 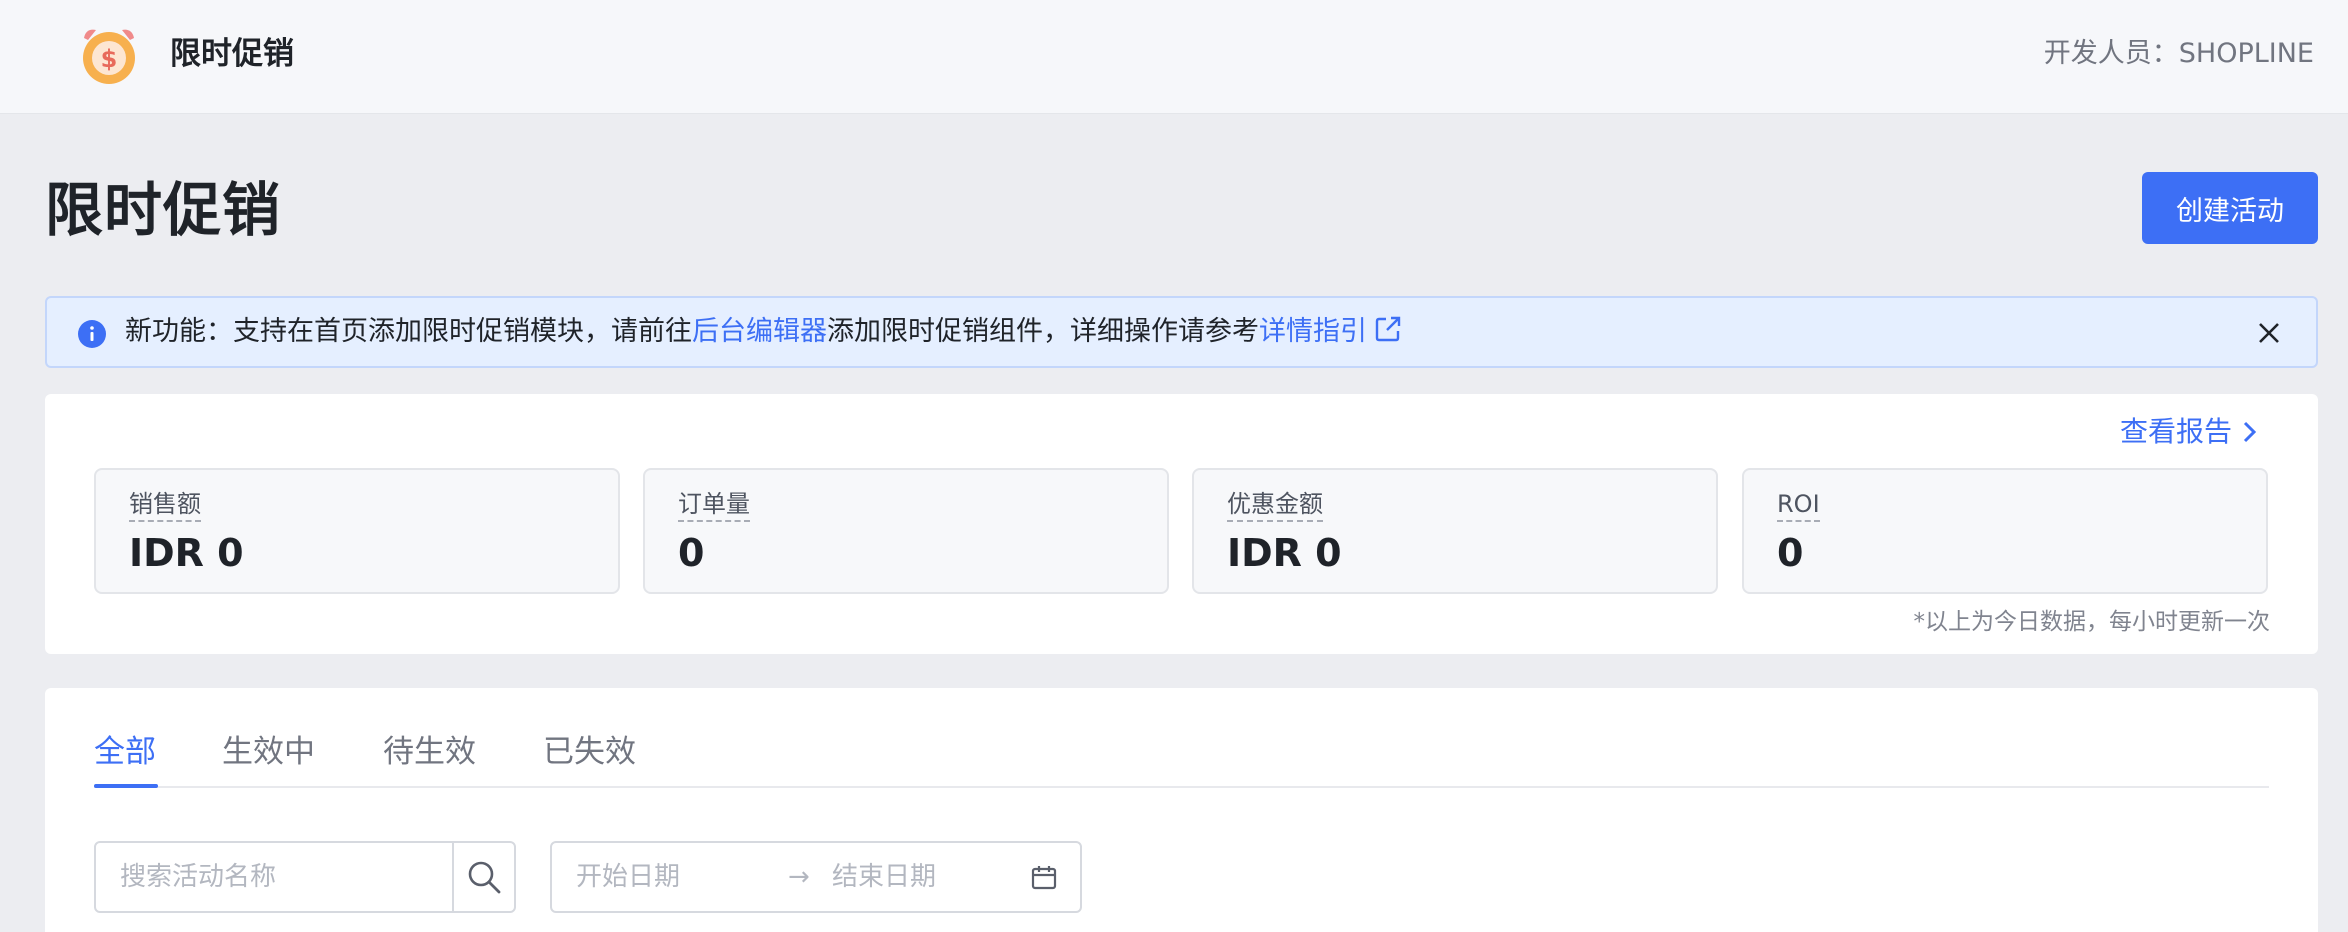 What do you see at coordinates (232, 54) in the screenshot?
I see `app-title: 限时促销` at bounding box center [232, 54].